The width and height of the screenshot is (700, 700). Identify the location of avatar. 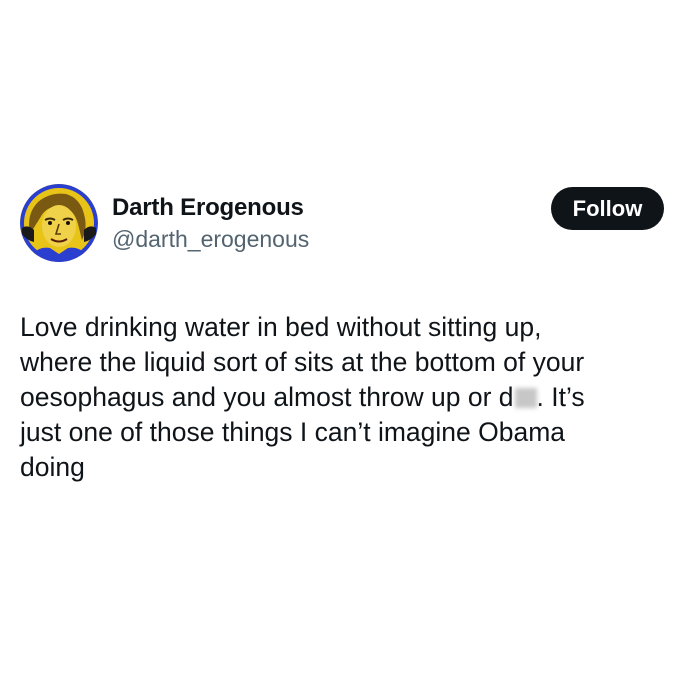
(59, 223).